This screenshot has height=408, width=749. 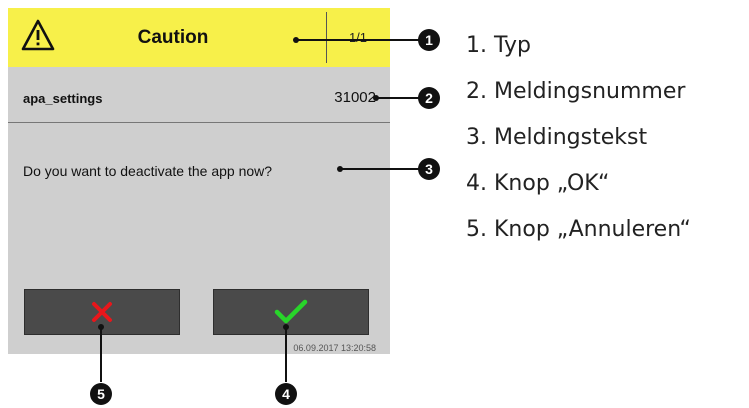 I want to click on legend-item: 3. Meldingstekst, so click(x=578, y=141).